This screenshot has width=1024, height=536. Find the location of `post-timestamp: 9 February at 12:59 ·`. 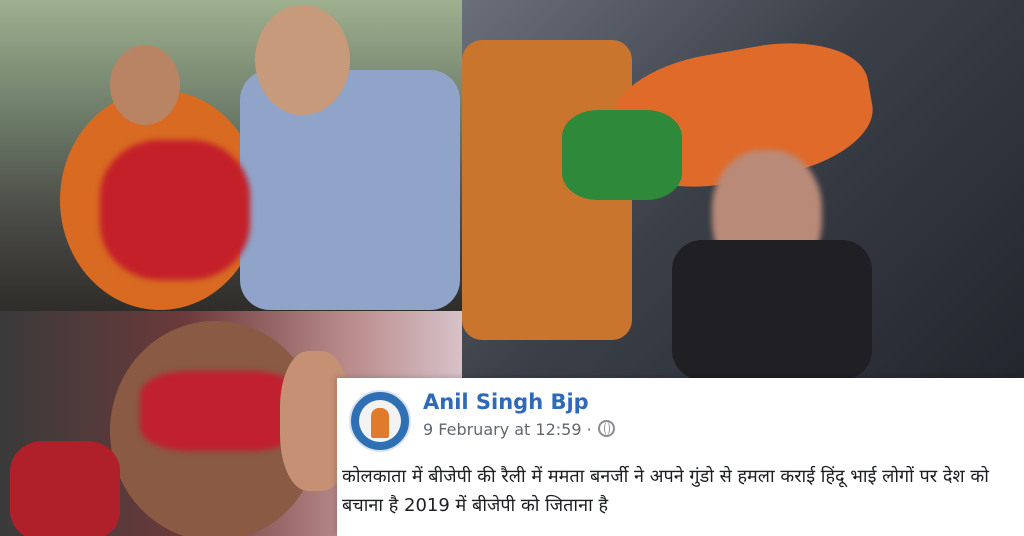

post-timestamp: 9 February at 12:59 · is located at coordinates (507, 429).